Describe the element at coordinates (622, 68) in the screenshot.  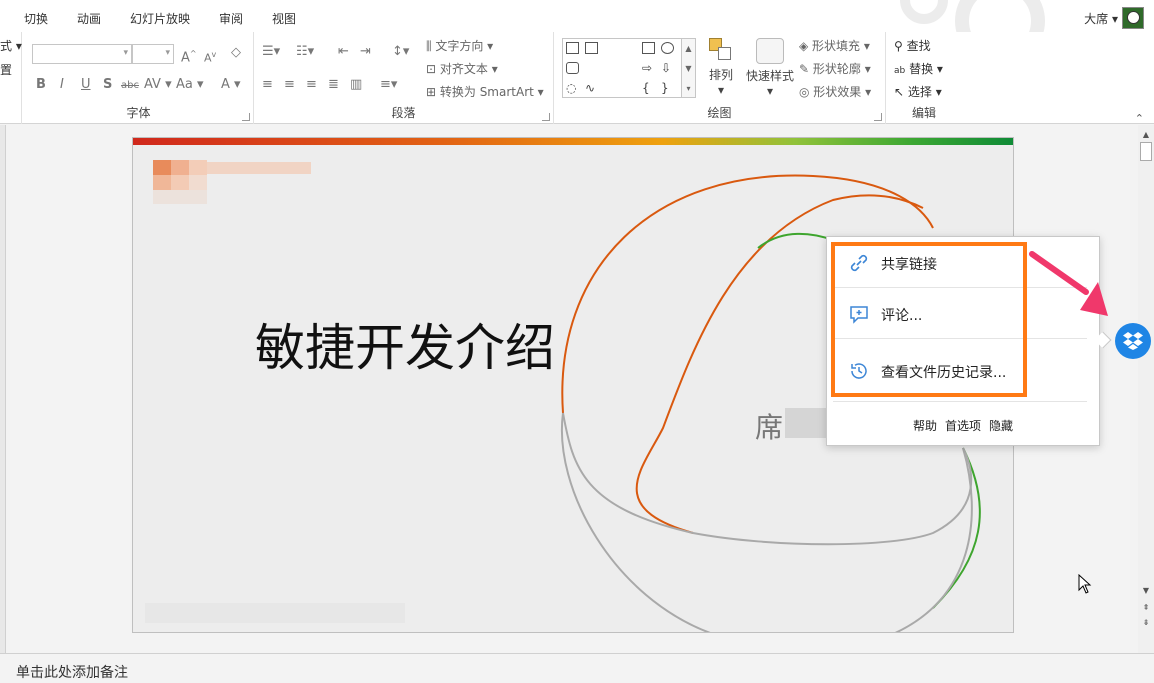
I see `shape-gallery: ⇨ ⇩ ◌ ∿ { }` at that location.